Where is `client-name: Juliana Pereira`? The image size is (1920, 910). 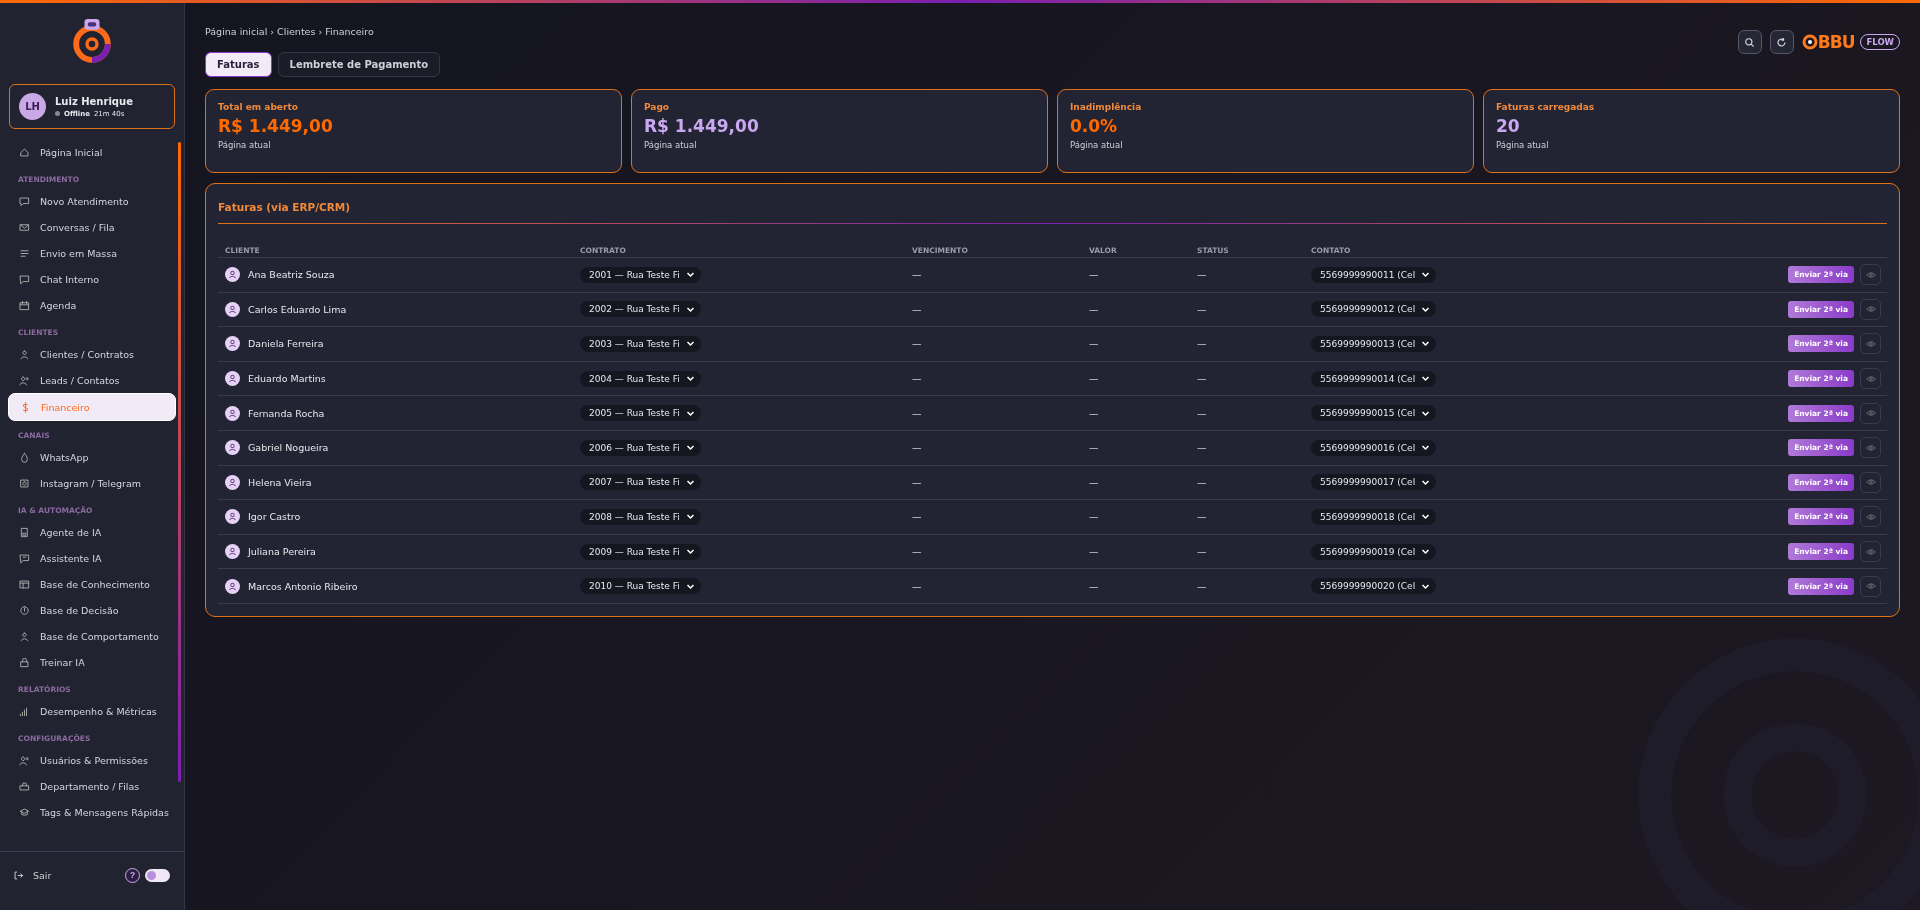
client-name: Juliana Pereira is located at coordinates (282, 552).